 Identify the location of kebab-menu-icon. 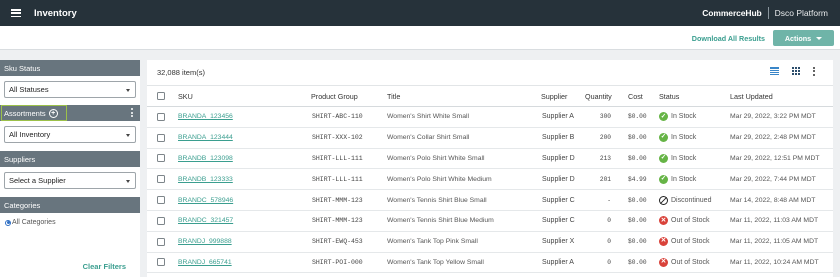
(132, 112).